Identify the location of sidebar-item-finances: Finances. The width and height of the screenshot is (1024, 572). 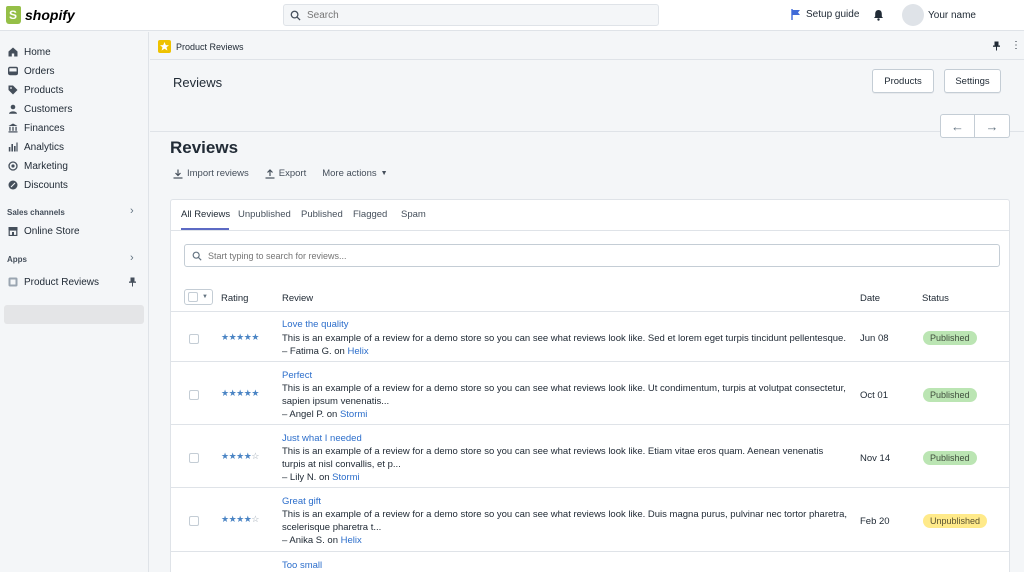
(36, 128).